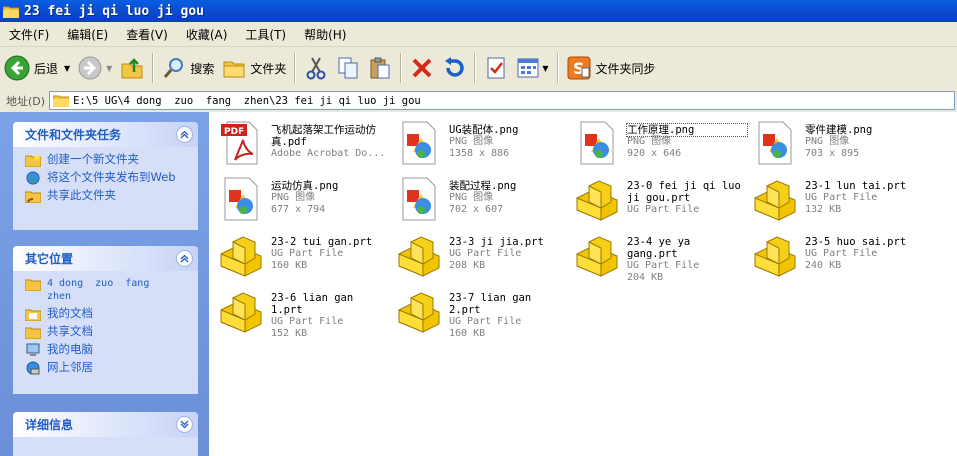  What do you see at coordinates (545, 68) in the screenshot?
I see `views-dropdown-icon: ▼` at bounding box center [545, 68].